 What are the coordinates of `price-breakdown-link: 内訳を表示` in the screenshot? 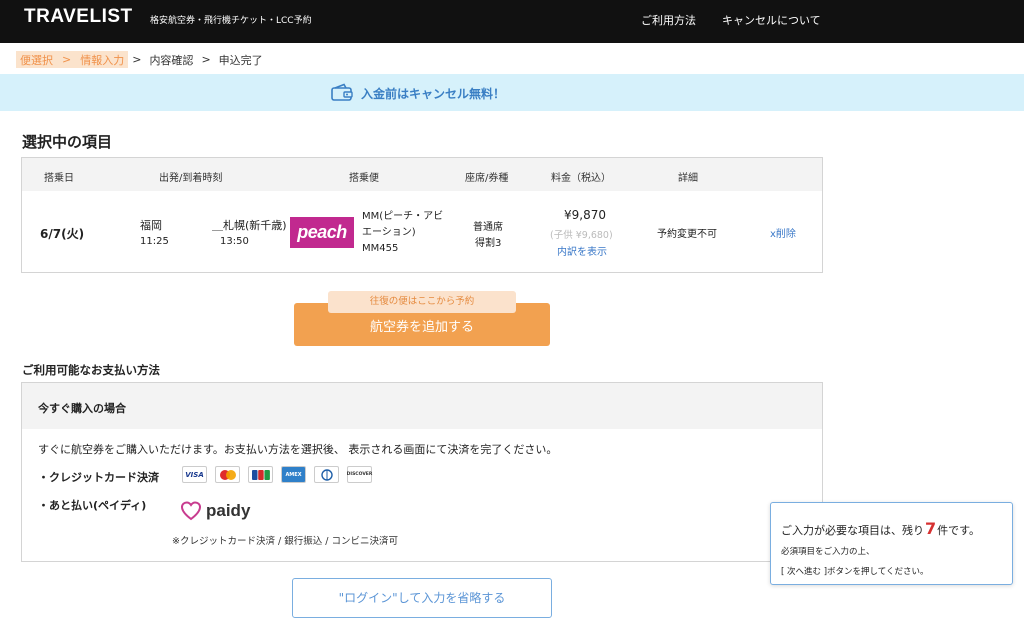 It's located at (582, 250).